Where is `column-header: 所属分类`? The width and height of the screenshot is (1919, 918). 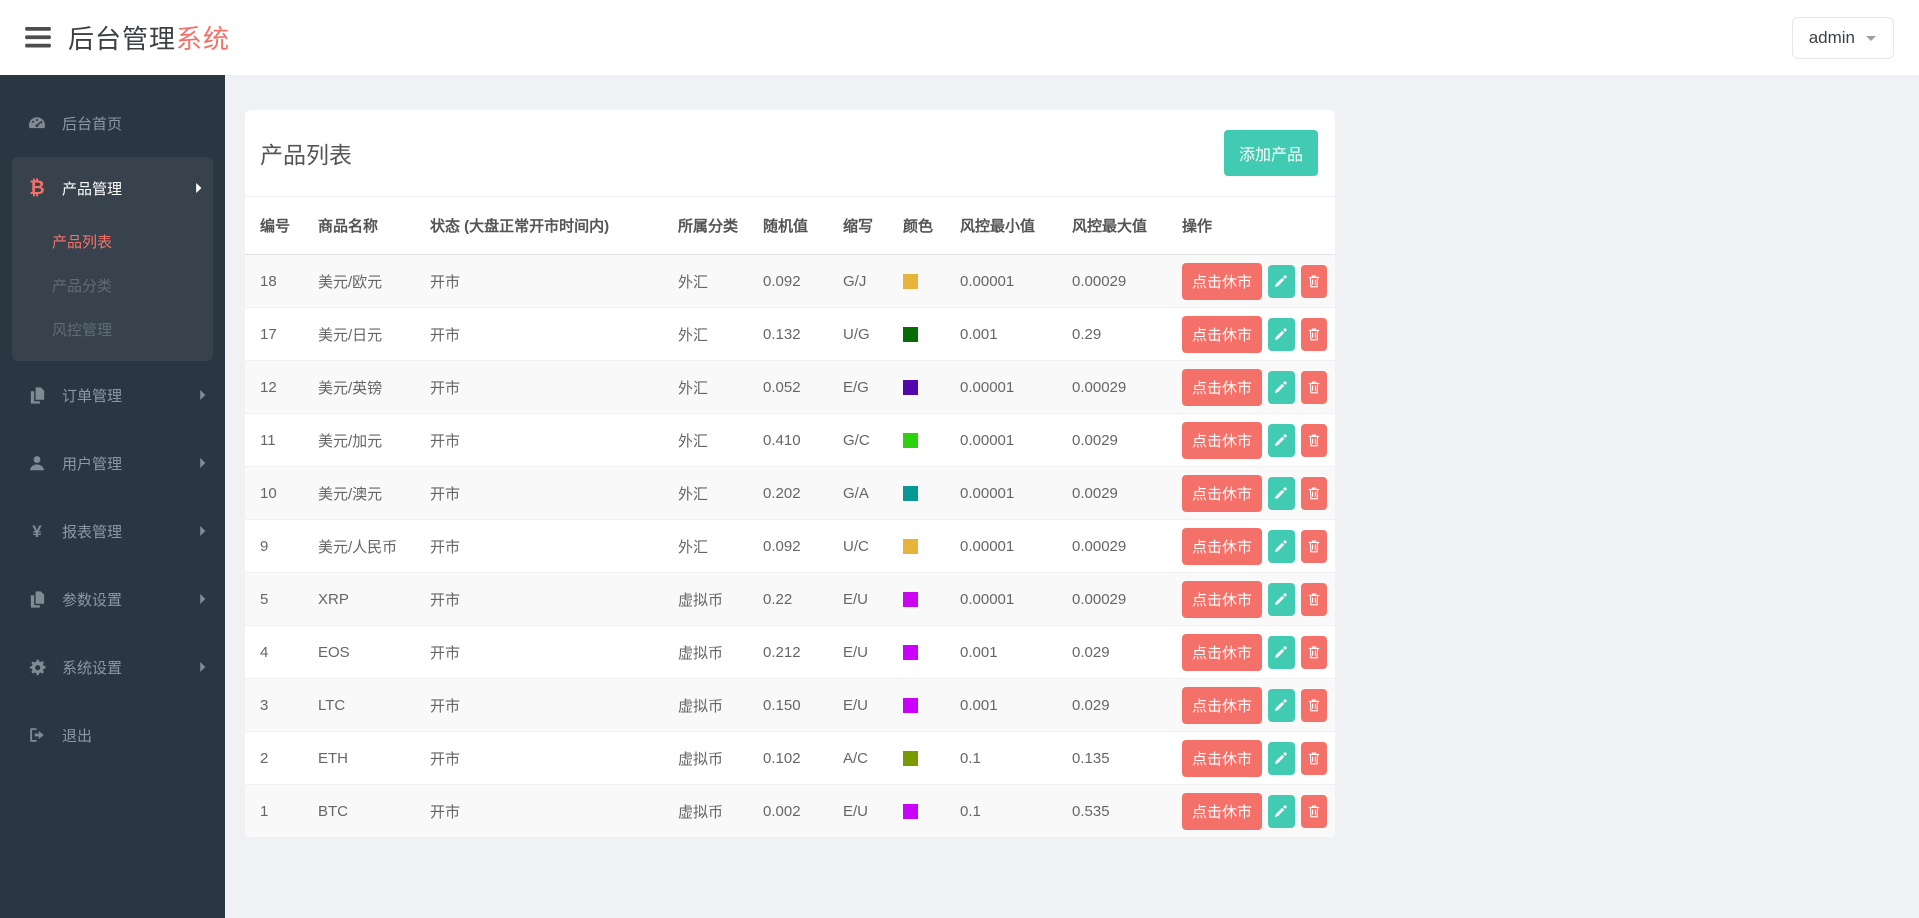
column-header: 所属分类 is located at coordinates (712, 226).